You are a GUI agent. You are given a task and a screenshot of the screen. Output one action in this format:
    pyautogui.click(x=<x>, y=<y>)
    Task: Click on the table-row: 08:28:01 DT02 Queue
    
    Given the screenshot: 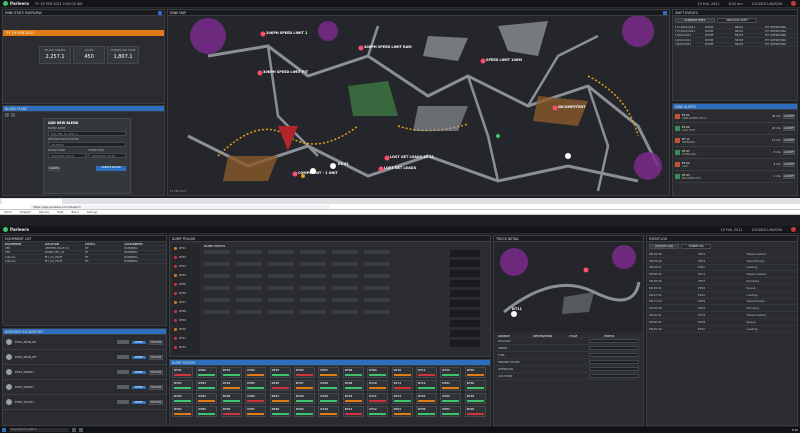 What is the action you would take?
    pyautogui.click(x=722, y=288)
    